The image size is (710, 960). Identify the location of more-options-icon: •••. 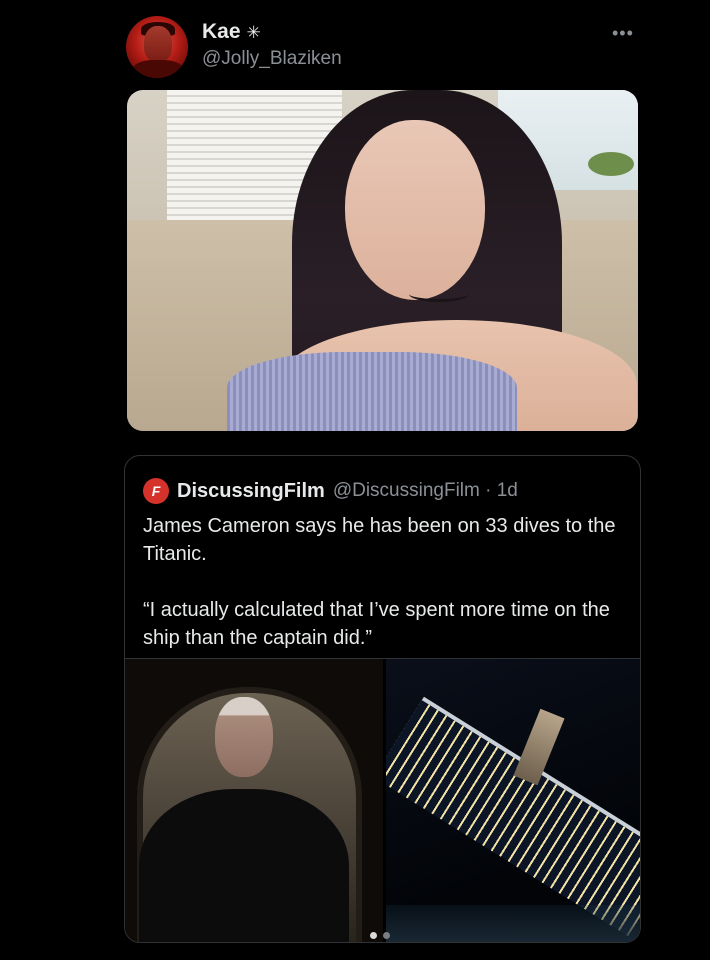
(623, 33).